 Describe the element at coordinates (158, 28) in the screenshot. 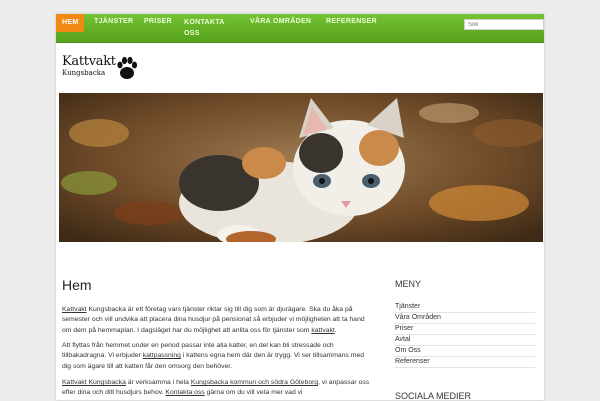

I see `nav-item-priser: Priser` at that location.